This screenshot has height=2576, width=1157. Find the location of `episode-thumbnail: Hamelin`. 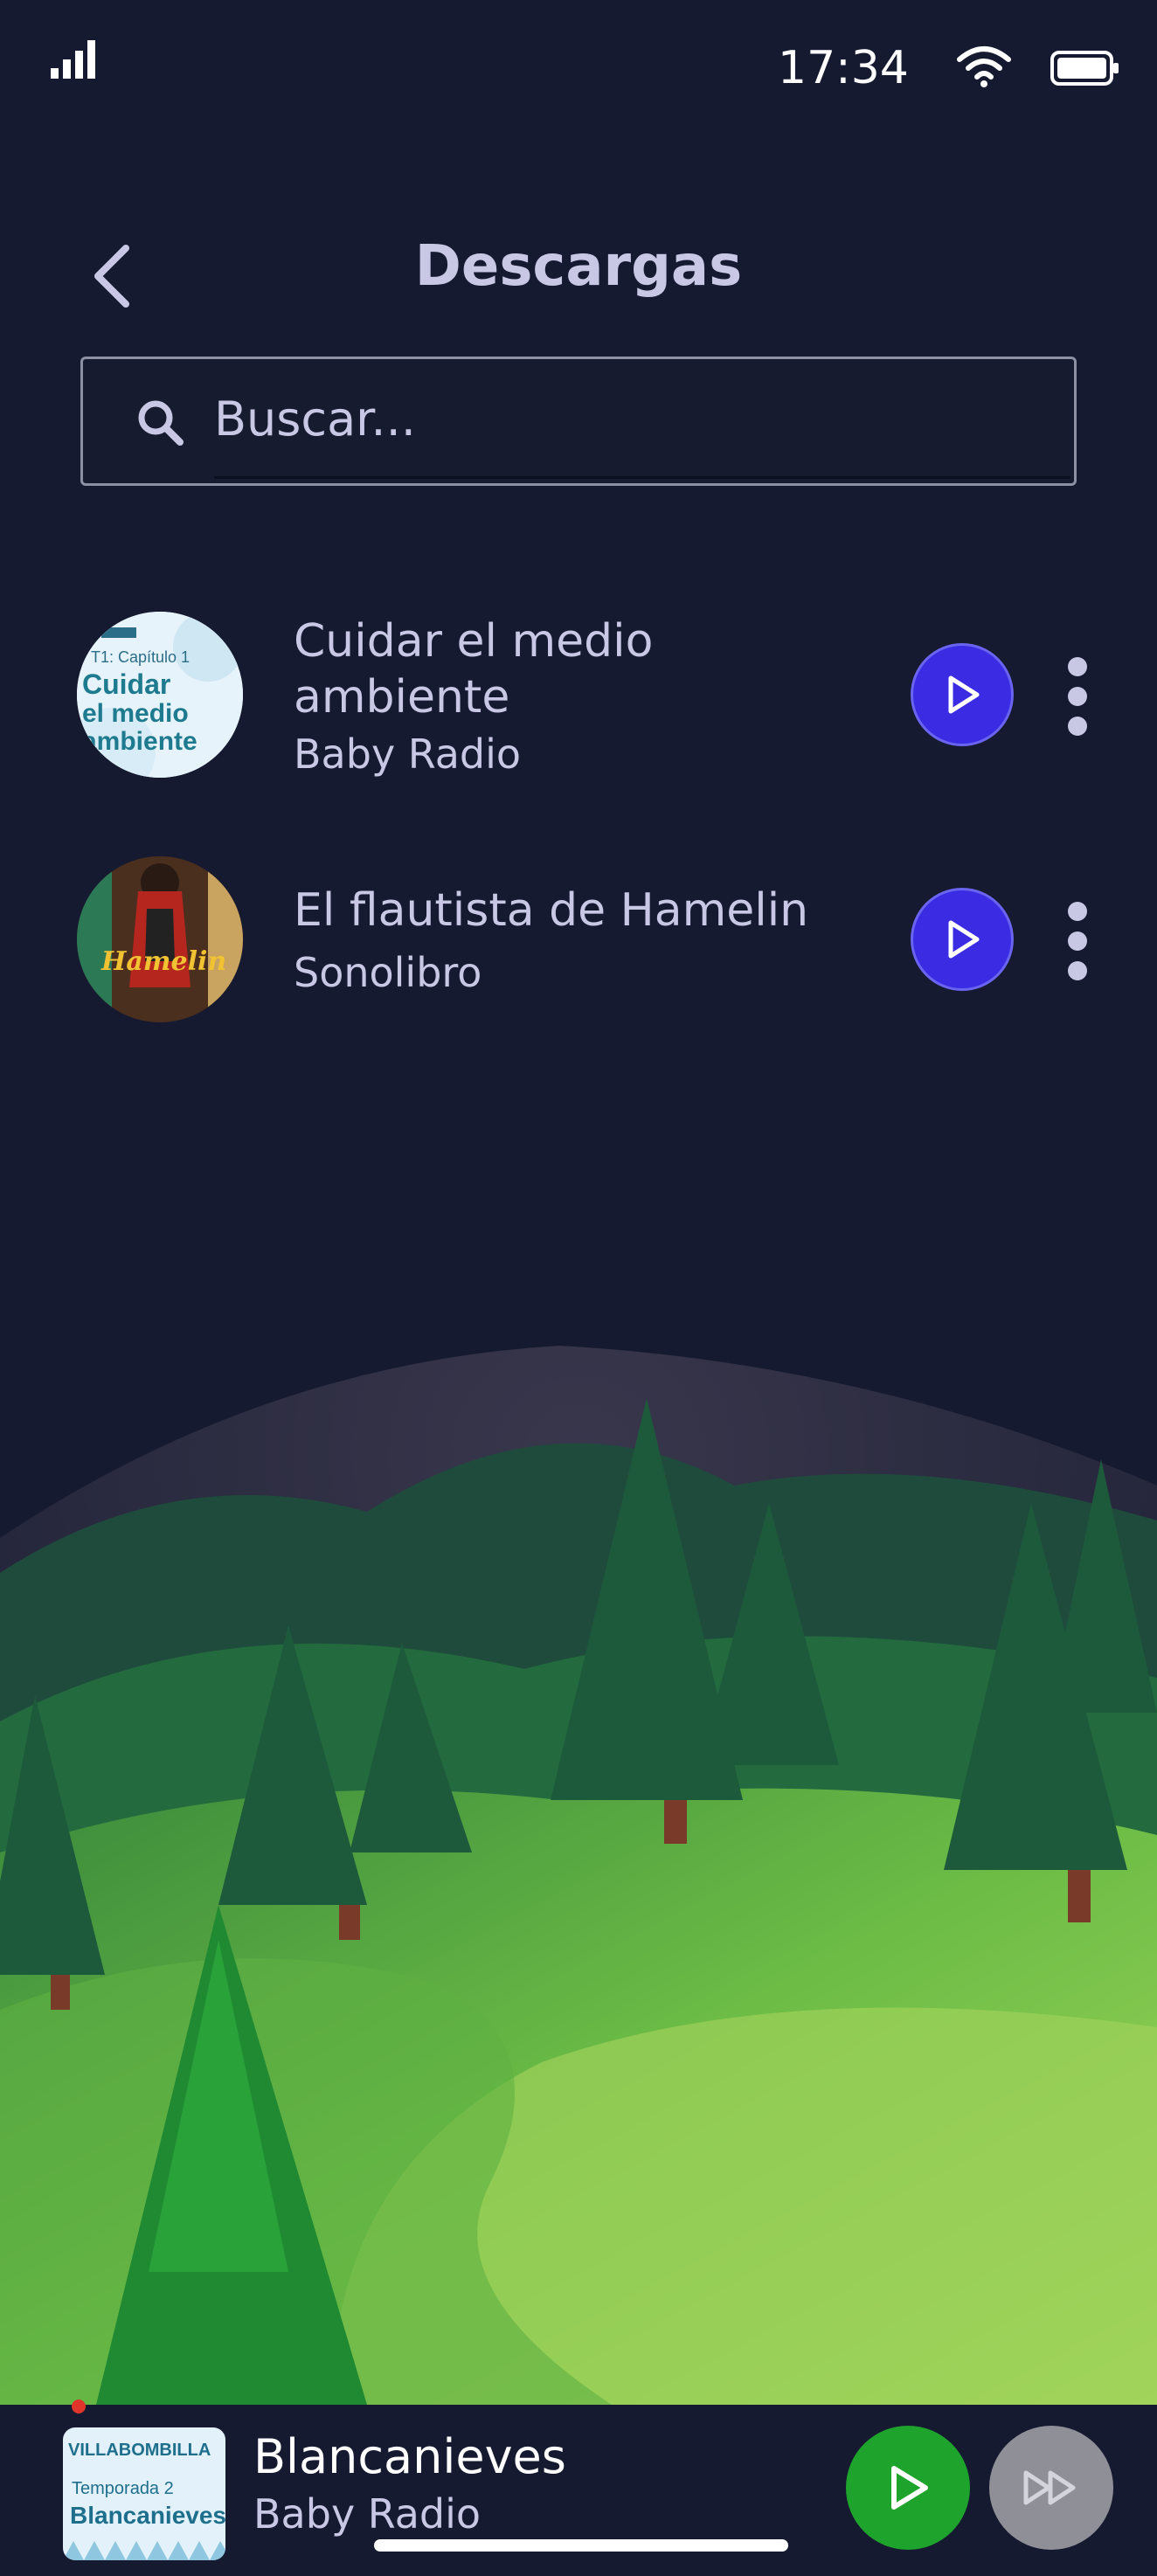

episode-thumbnail: Hamelin is located at coordinates (160, 939).